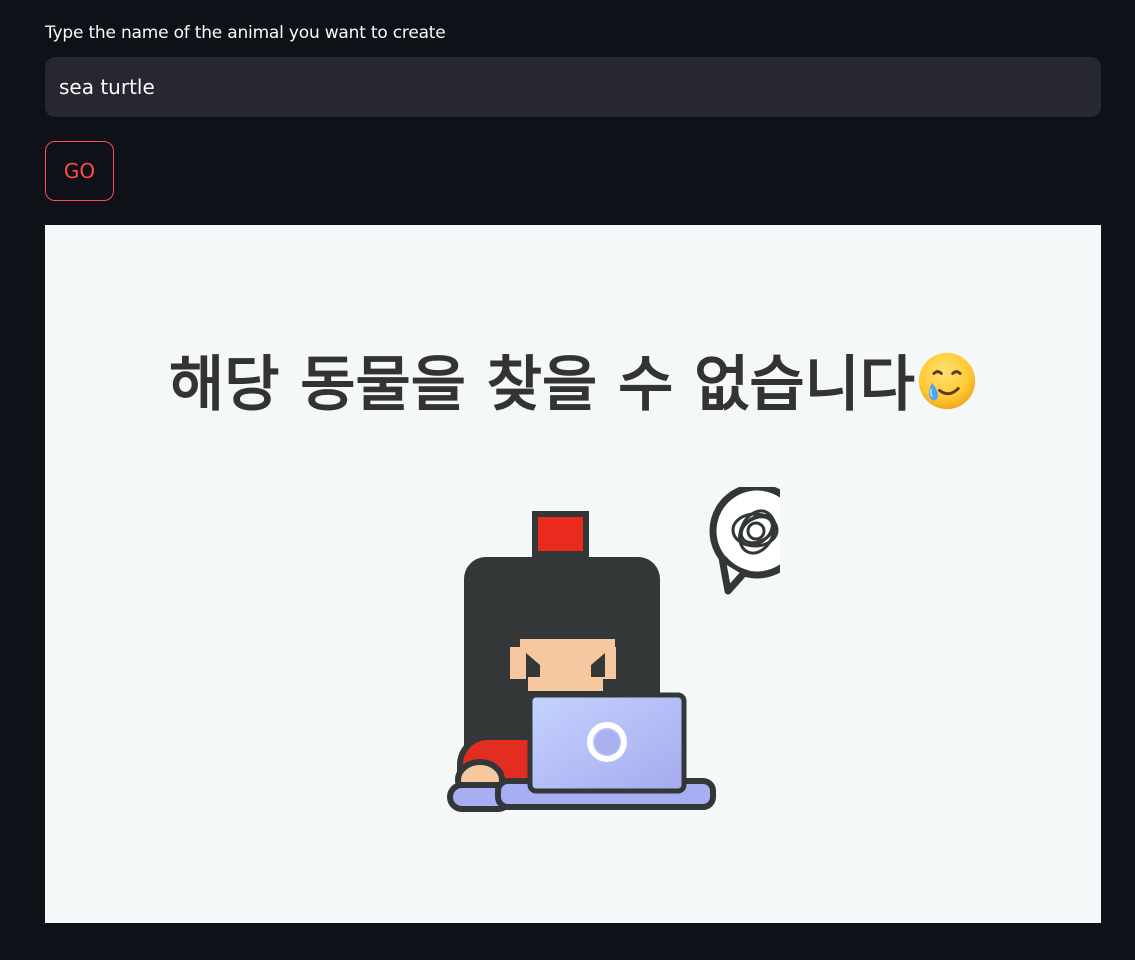  What do you see at coordinates (947, 381) in the screenshot?
I see `smiling-face-with-tear-icon` at bounding box center [947, 381].